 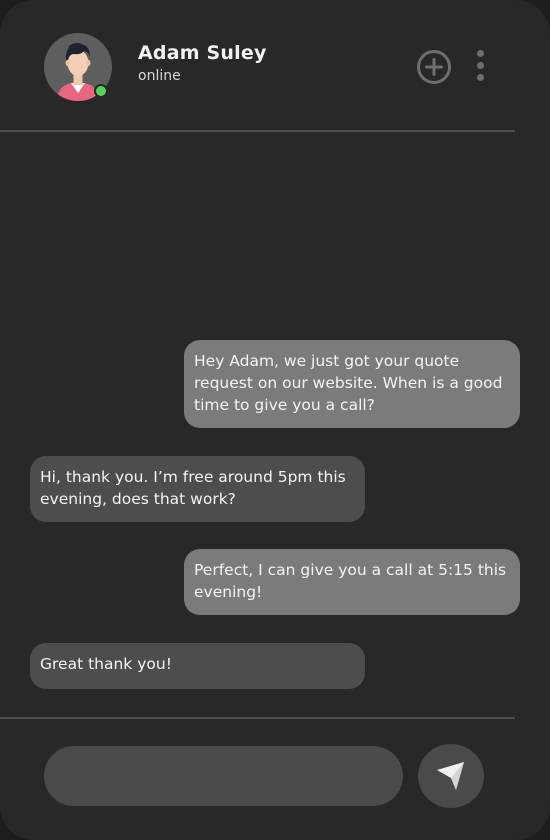 I want to click on header-divider, so click(x=257, y=131).